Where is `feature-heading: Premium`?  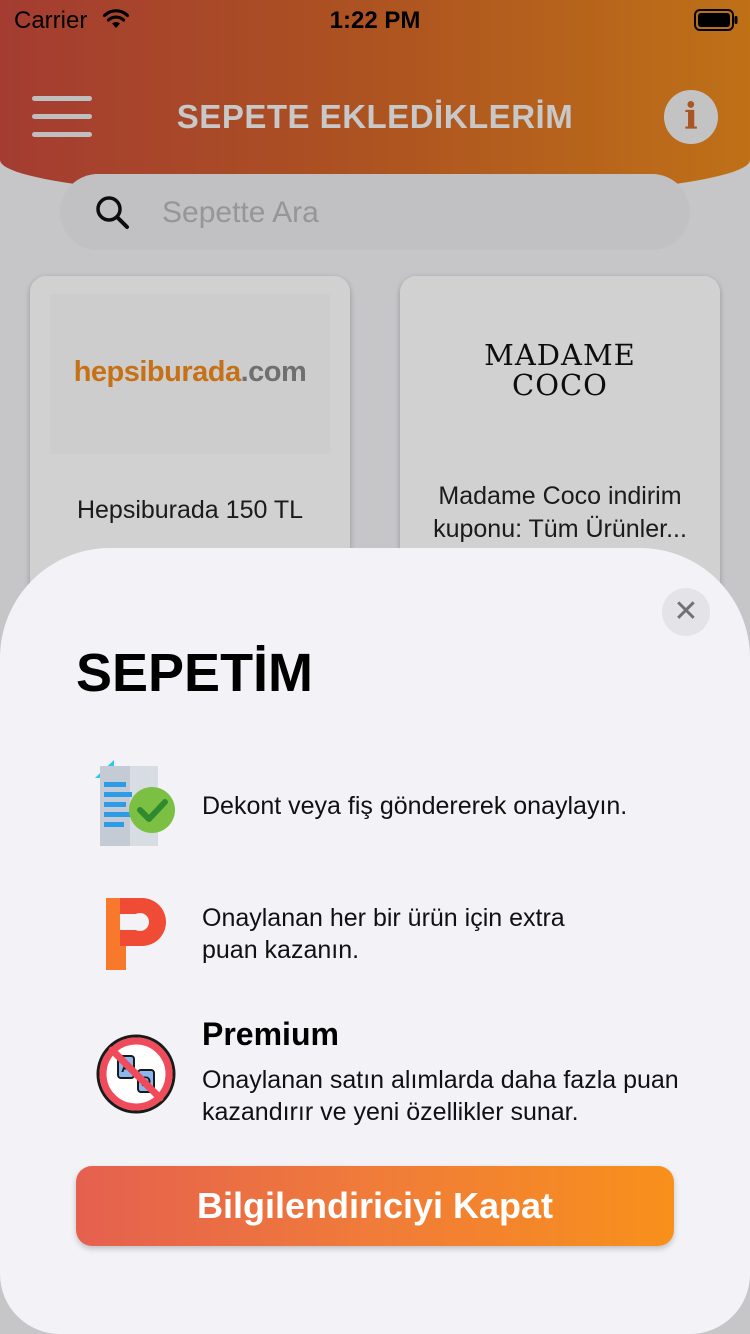 feature-heading: Premium is located at coordinates (270, 1034).